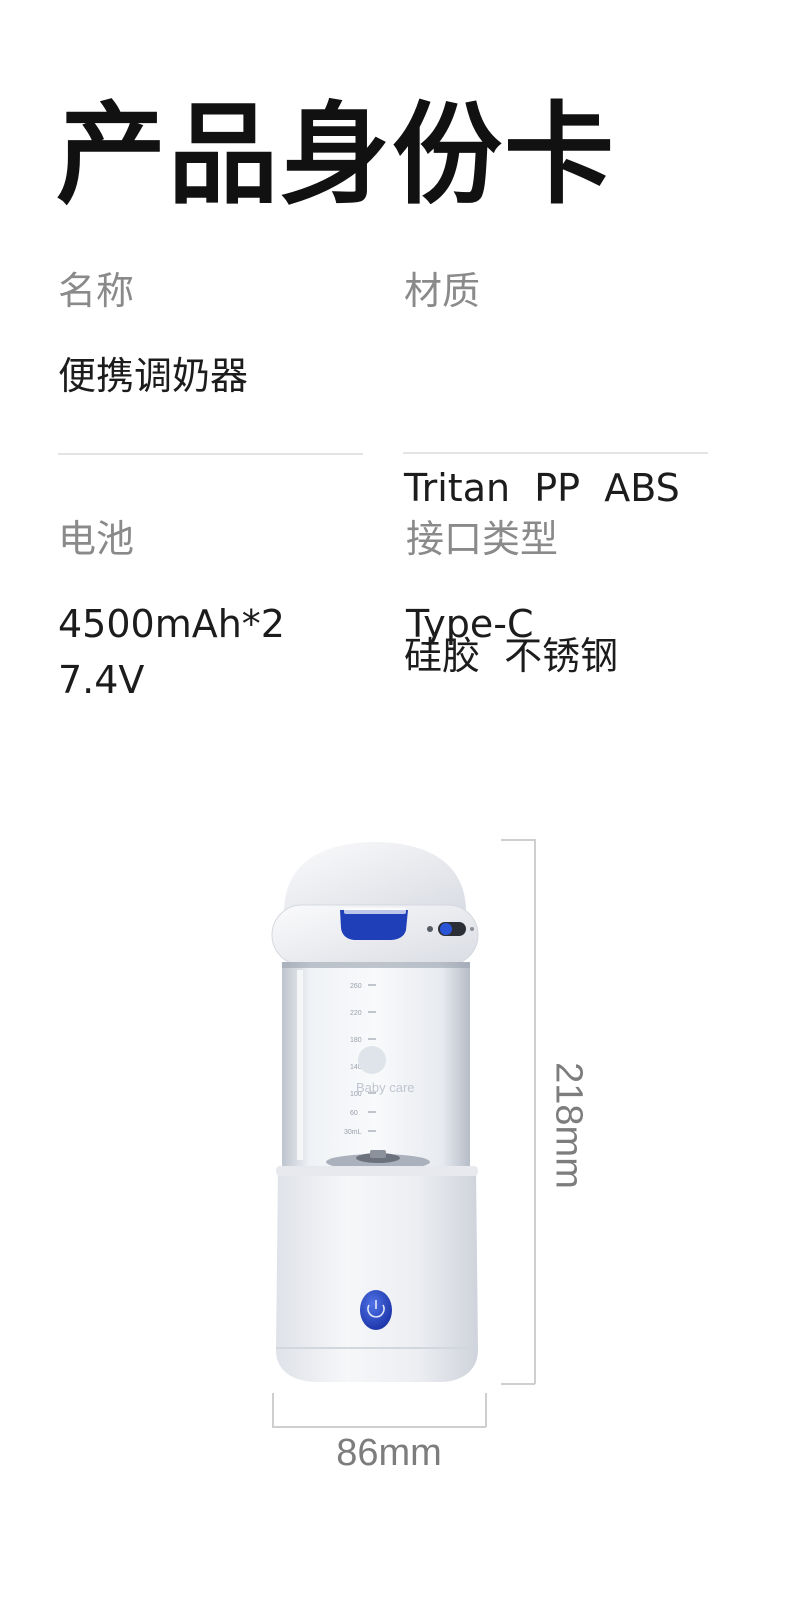  I want to click on svg-text: 180, so click(356, 1040).